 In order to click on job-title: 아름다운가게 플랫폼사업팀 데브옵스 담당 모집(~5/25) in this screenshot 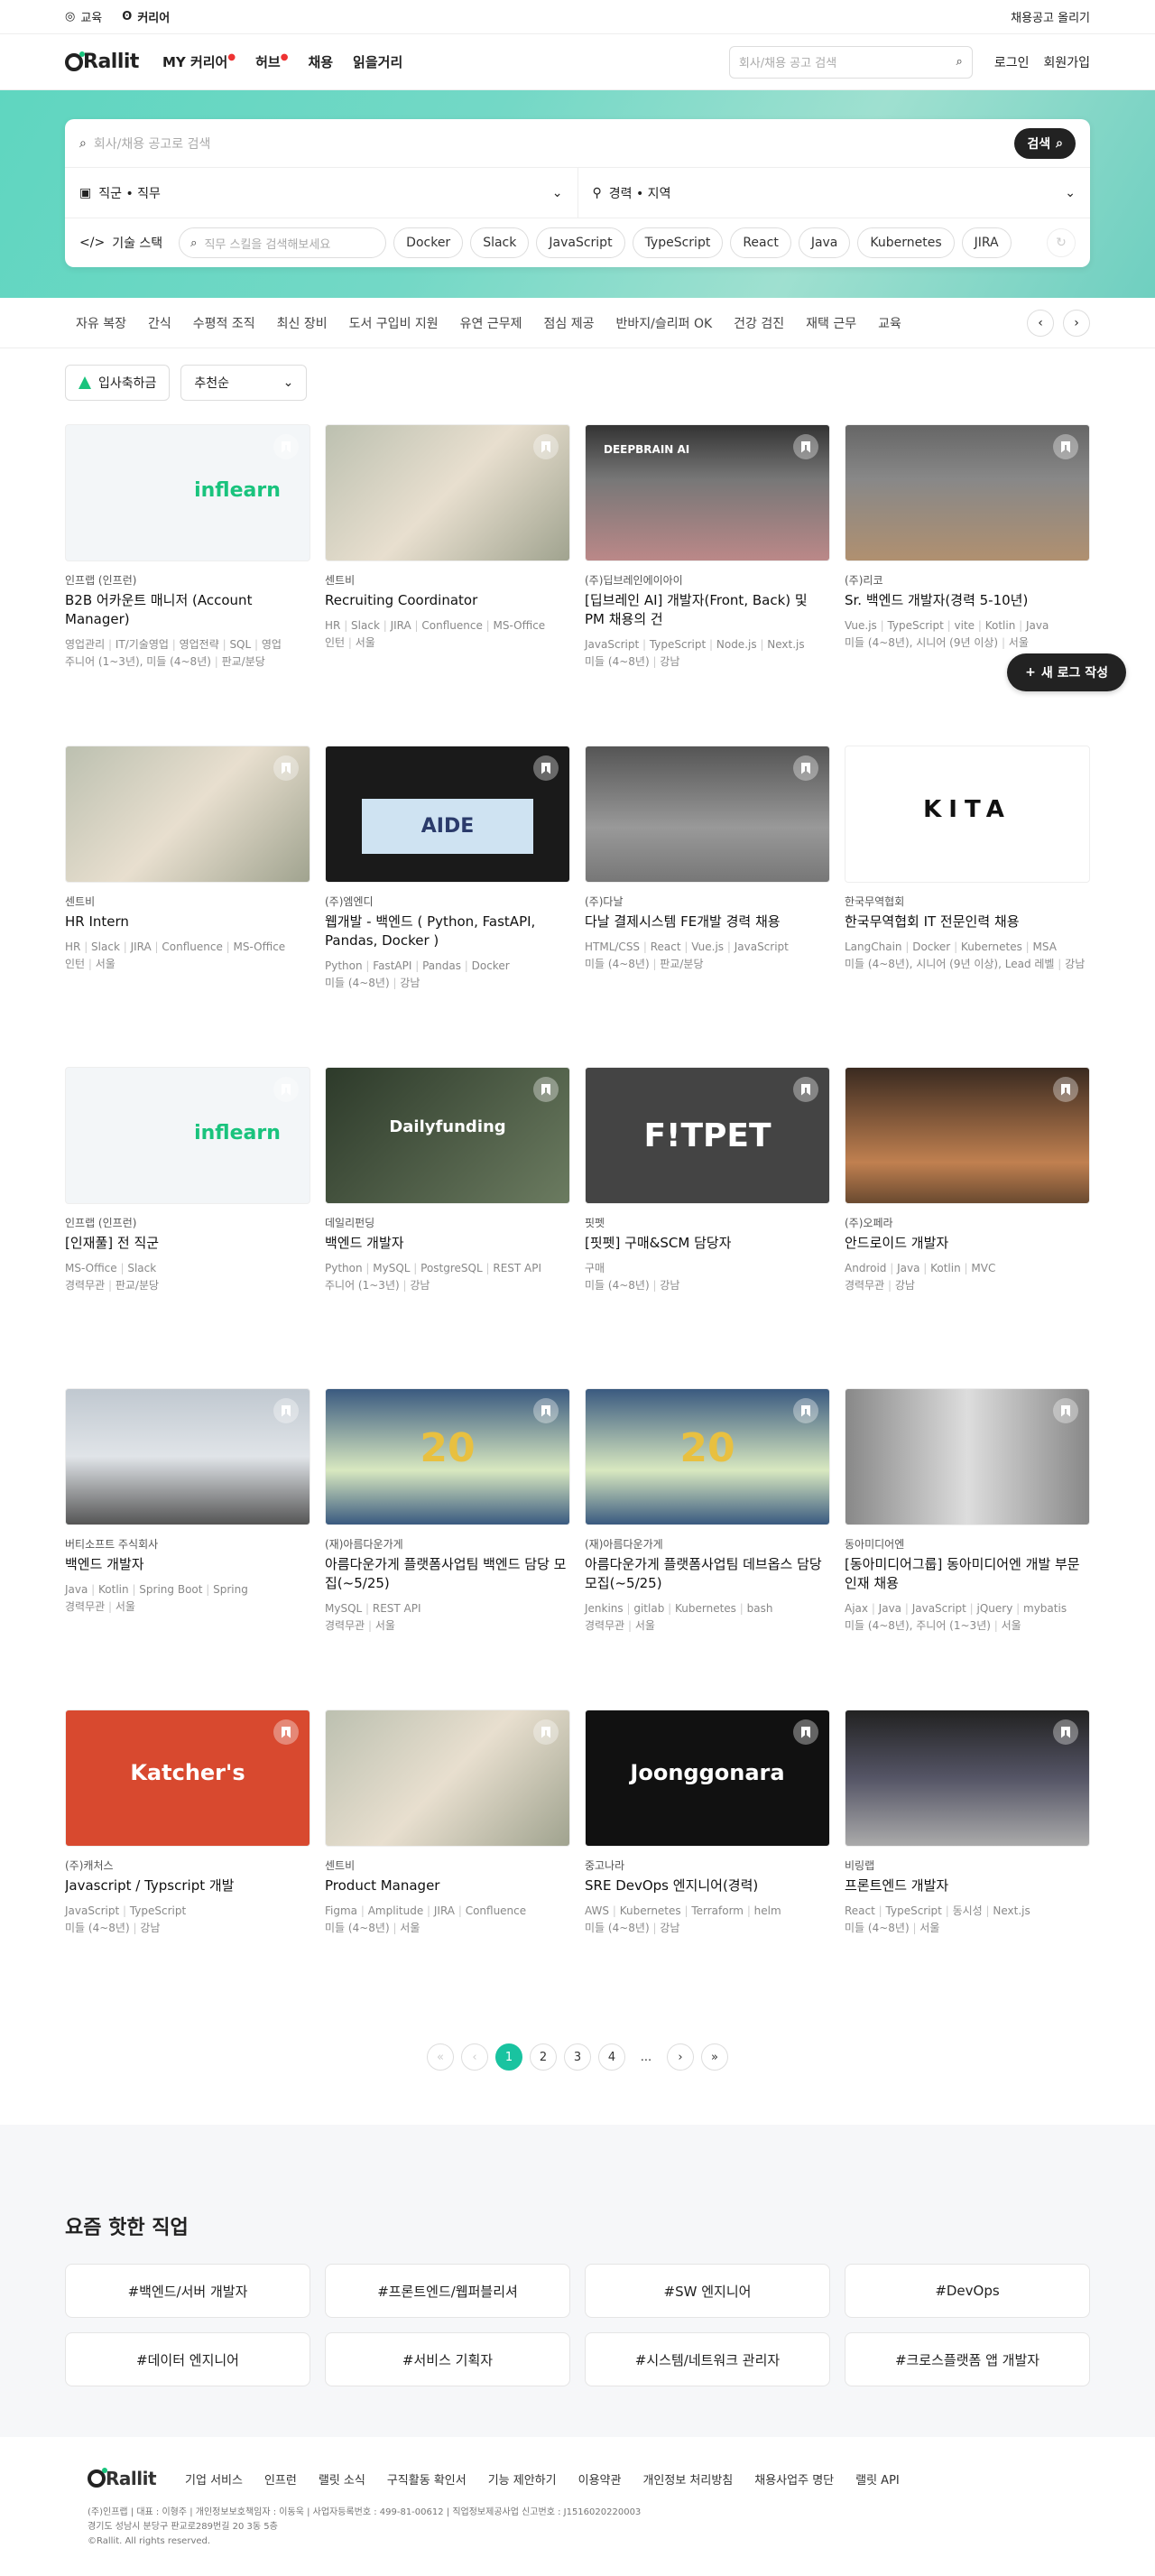, I will do `click(707, 1574)`.